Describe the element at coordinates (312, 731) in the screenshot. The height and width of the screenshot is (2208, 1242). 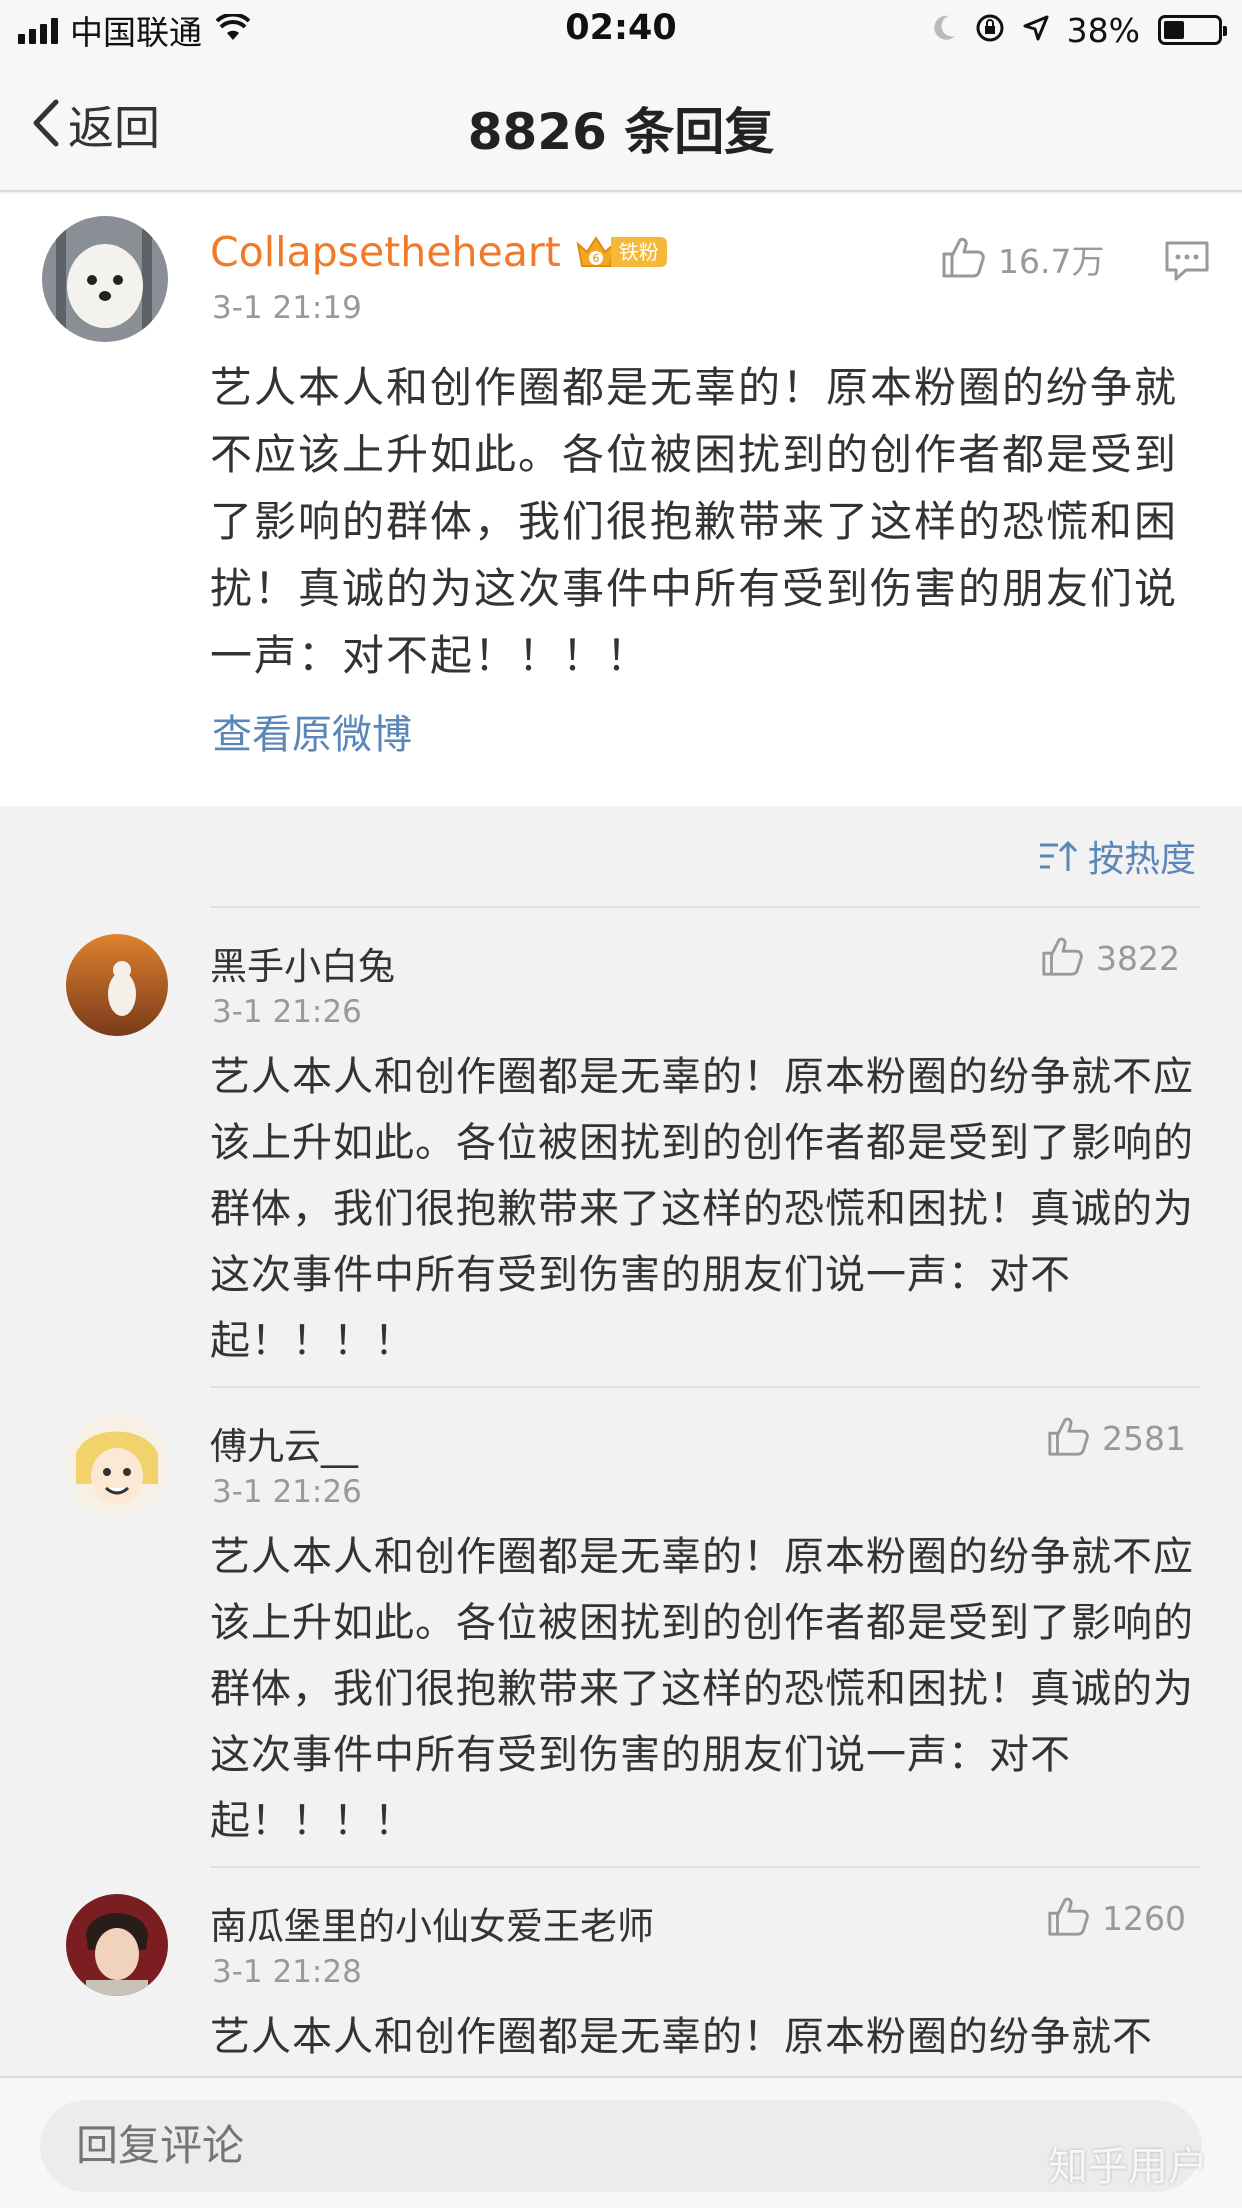
I see `view-original-link: 查看原微博` at that location.